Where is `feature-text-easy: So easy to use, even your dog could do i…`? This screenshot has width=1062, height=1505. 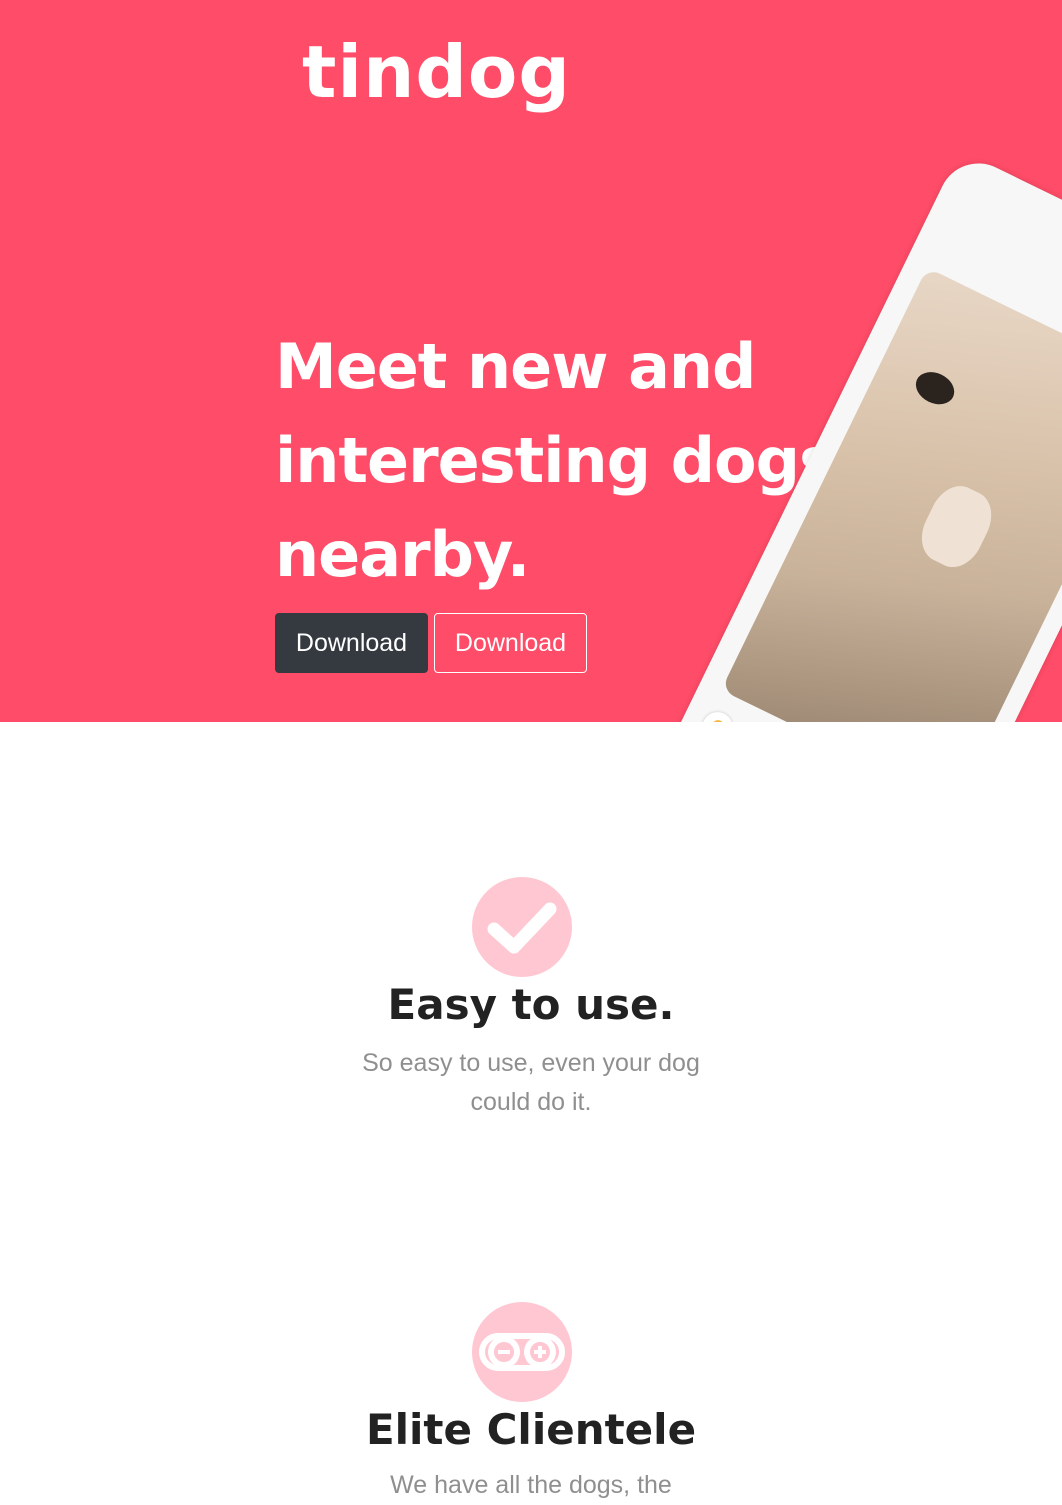 feature-text-easy: So easy to use, even your dog could do i… is located at coordinates (531, 1082).